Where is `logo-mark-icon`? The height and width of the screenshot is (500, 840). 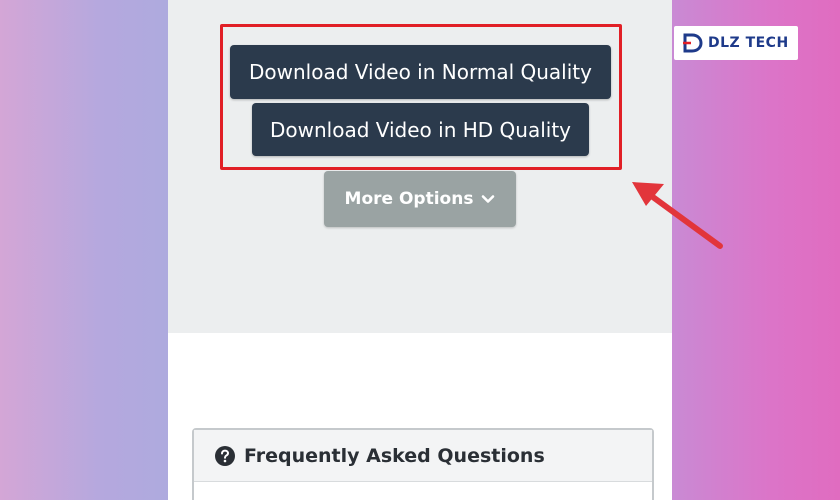
logo-mark-icon is located at coordinates (693, 43).